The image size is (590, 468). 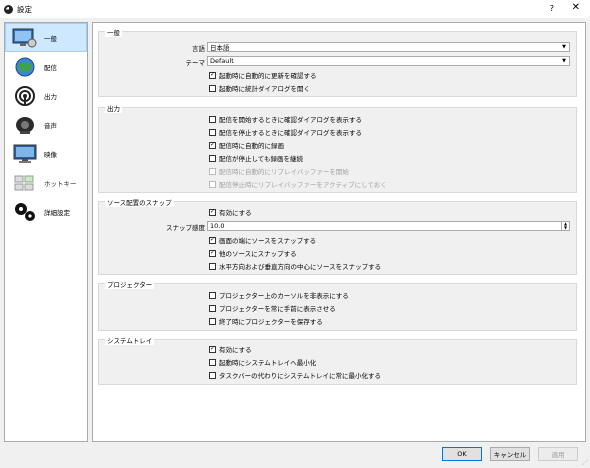 What do you see at coordinates (50, 67) in the screenshot?
I see `sidebar-item-label: 配信` at bounding box center [50, 67].